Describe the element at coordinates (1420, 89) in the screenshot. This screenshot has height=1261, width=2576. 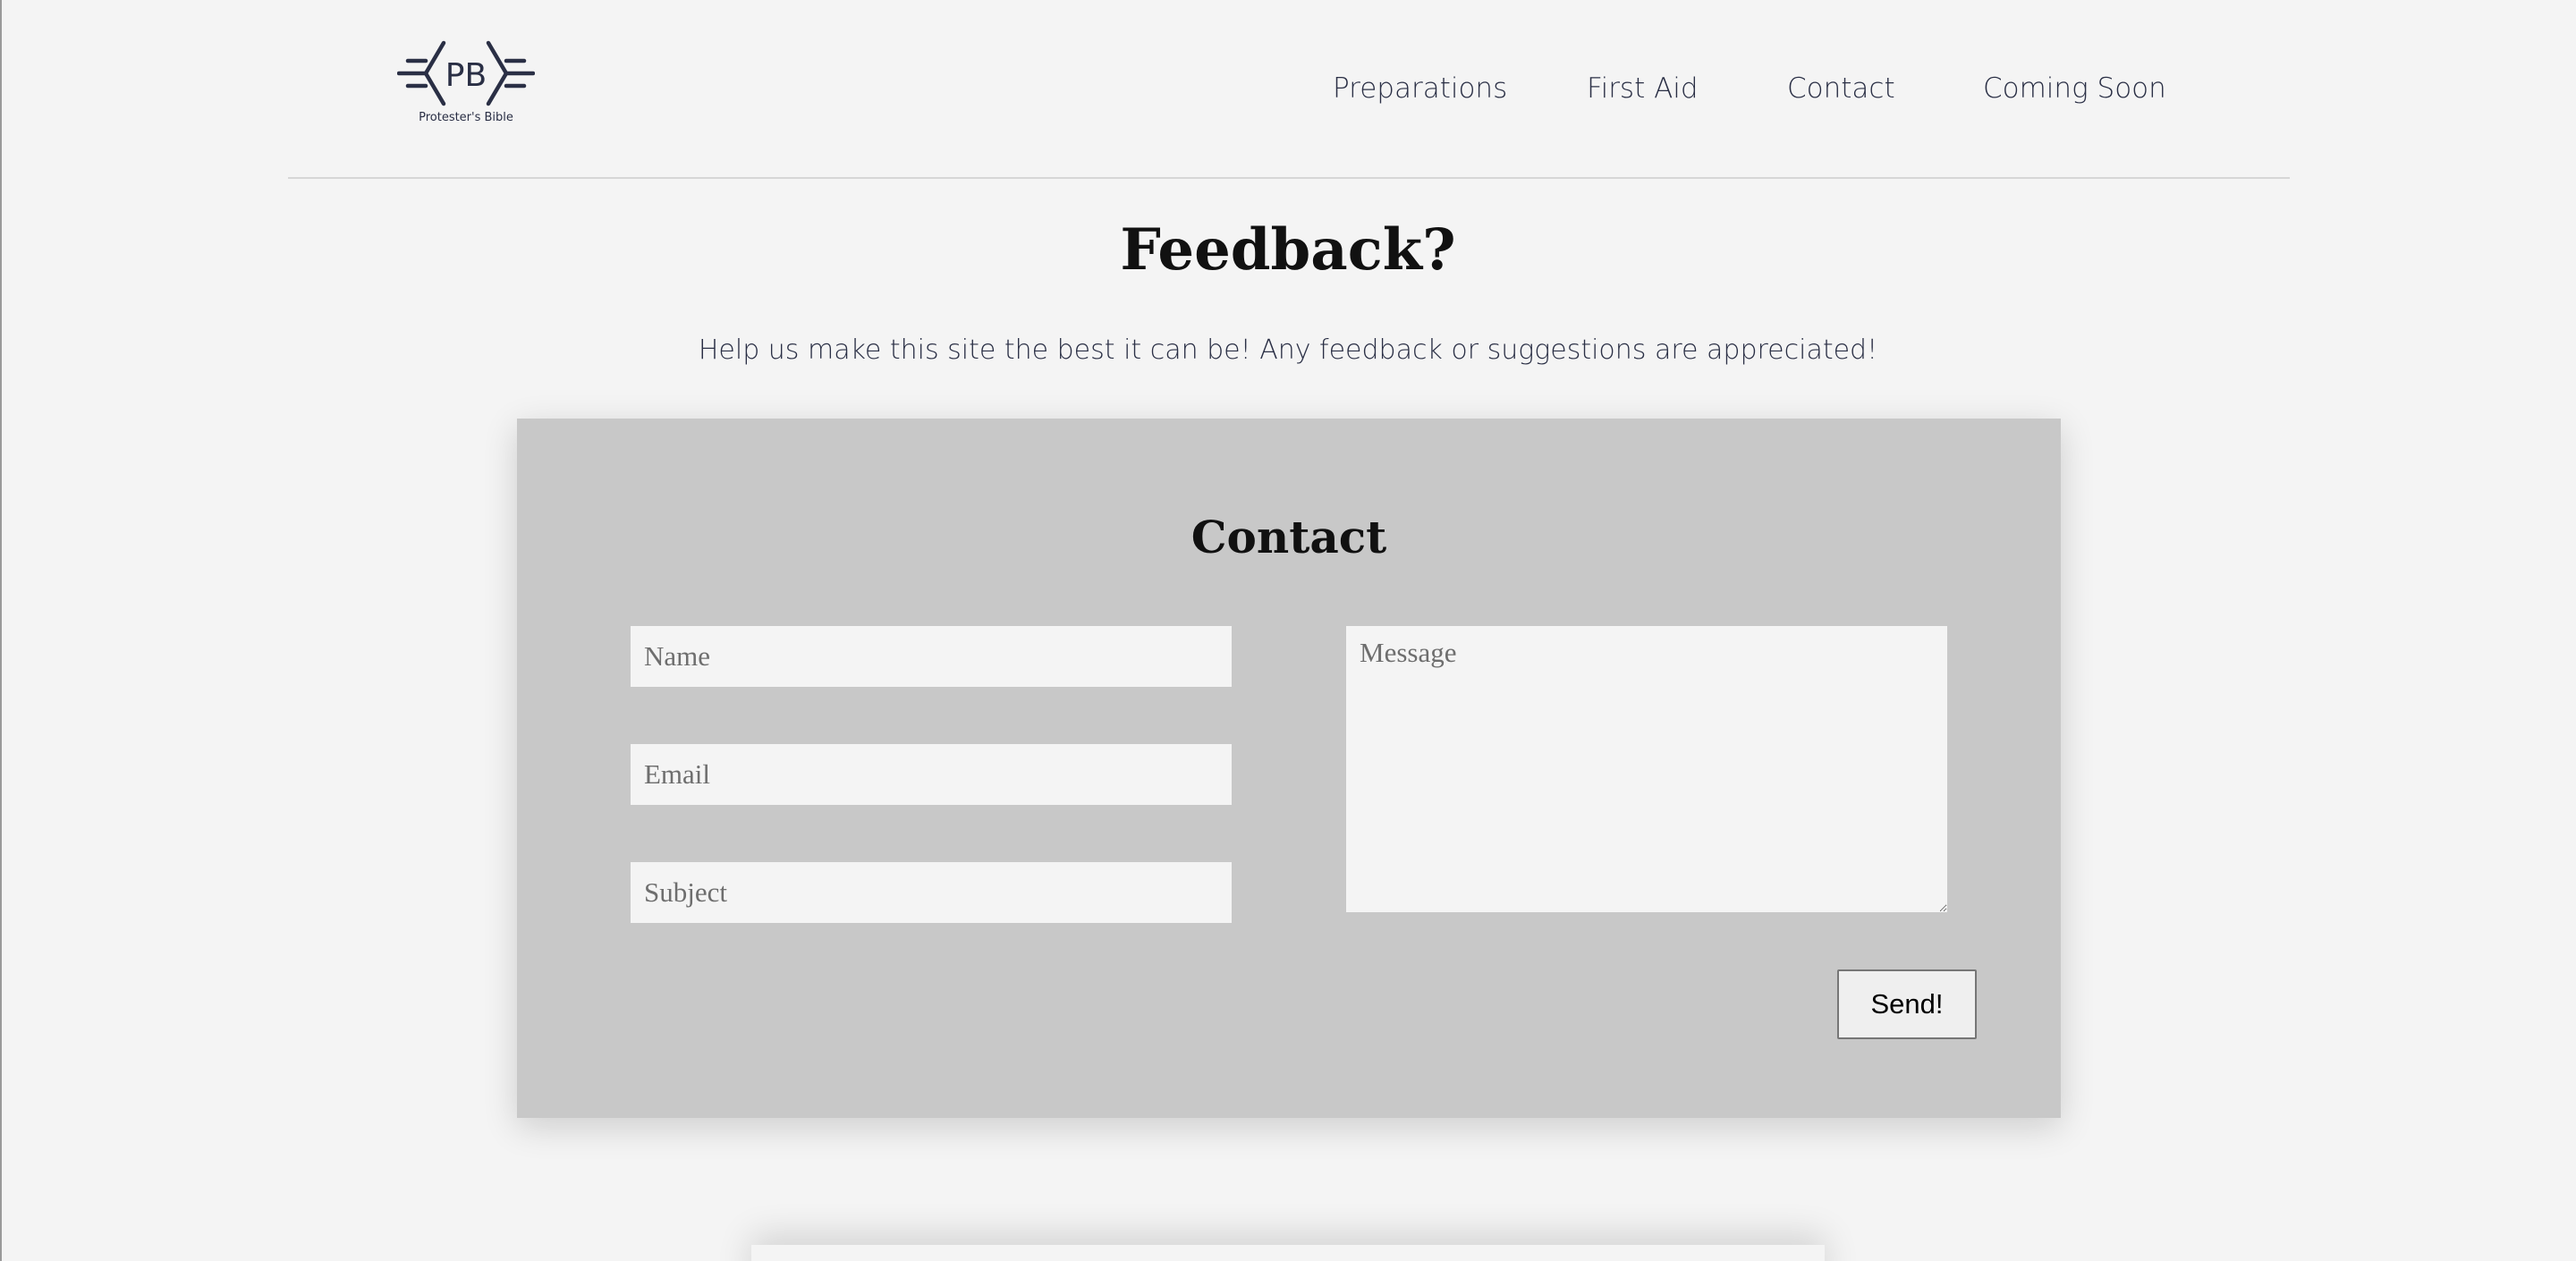
I see `nav-link-preparations: Preparations` at that location.